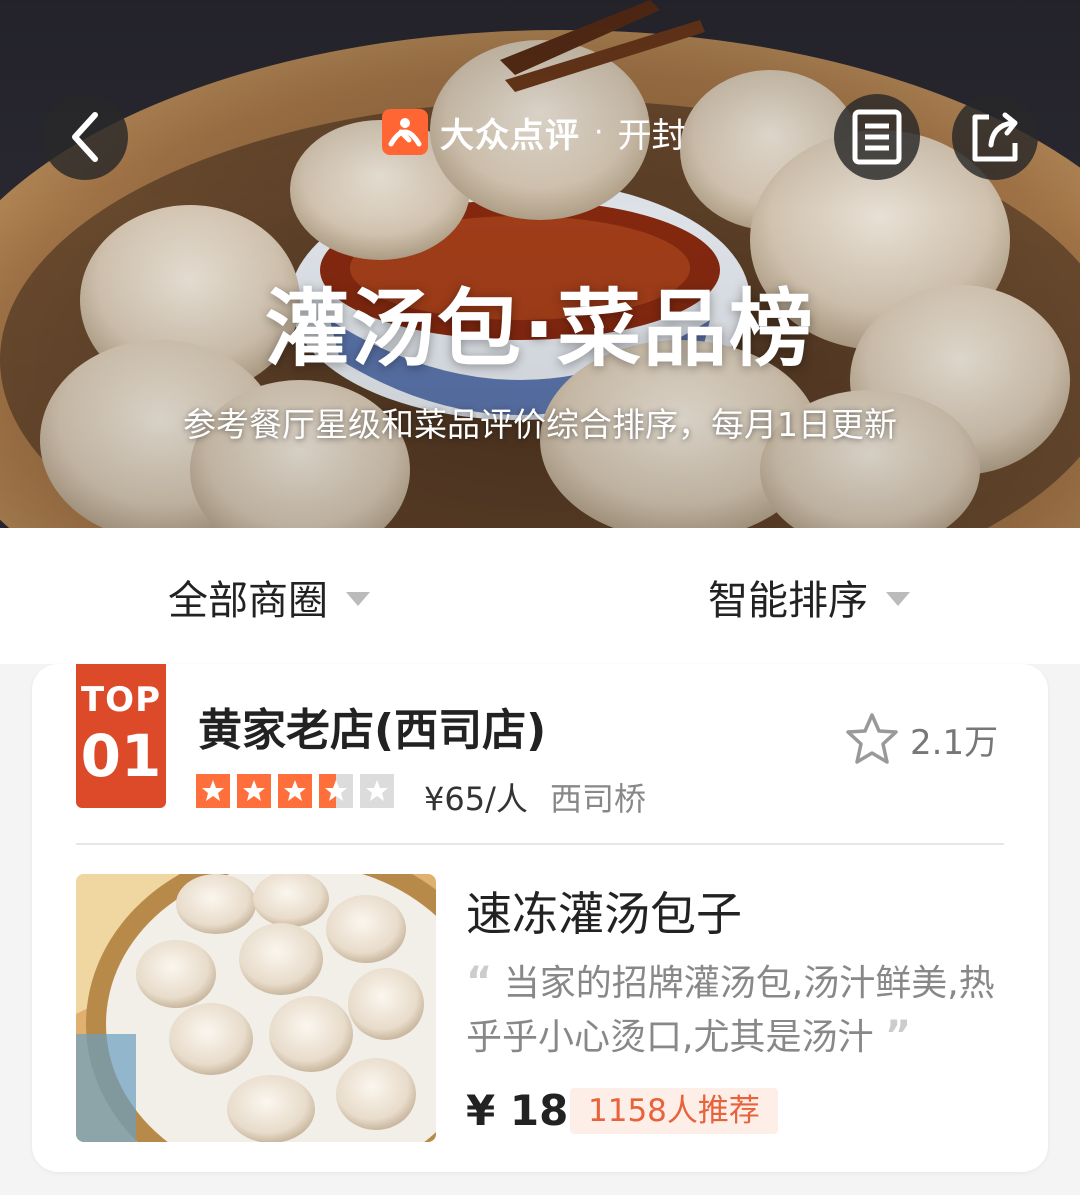 The image size is (1080, 1195). Describe the element at coordinates (540, 844) in the screenshot. I see `card-divider` at that location.